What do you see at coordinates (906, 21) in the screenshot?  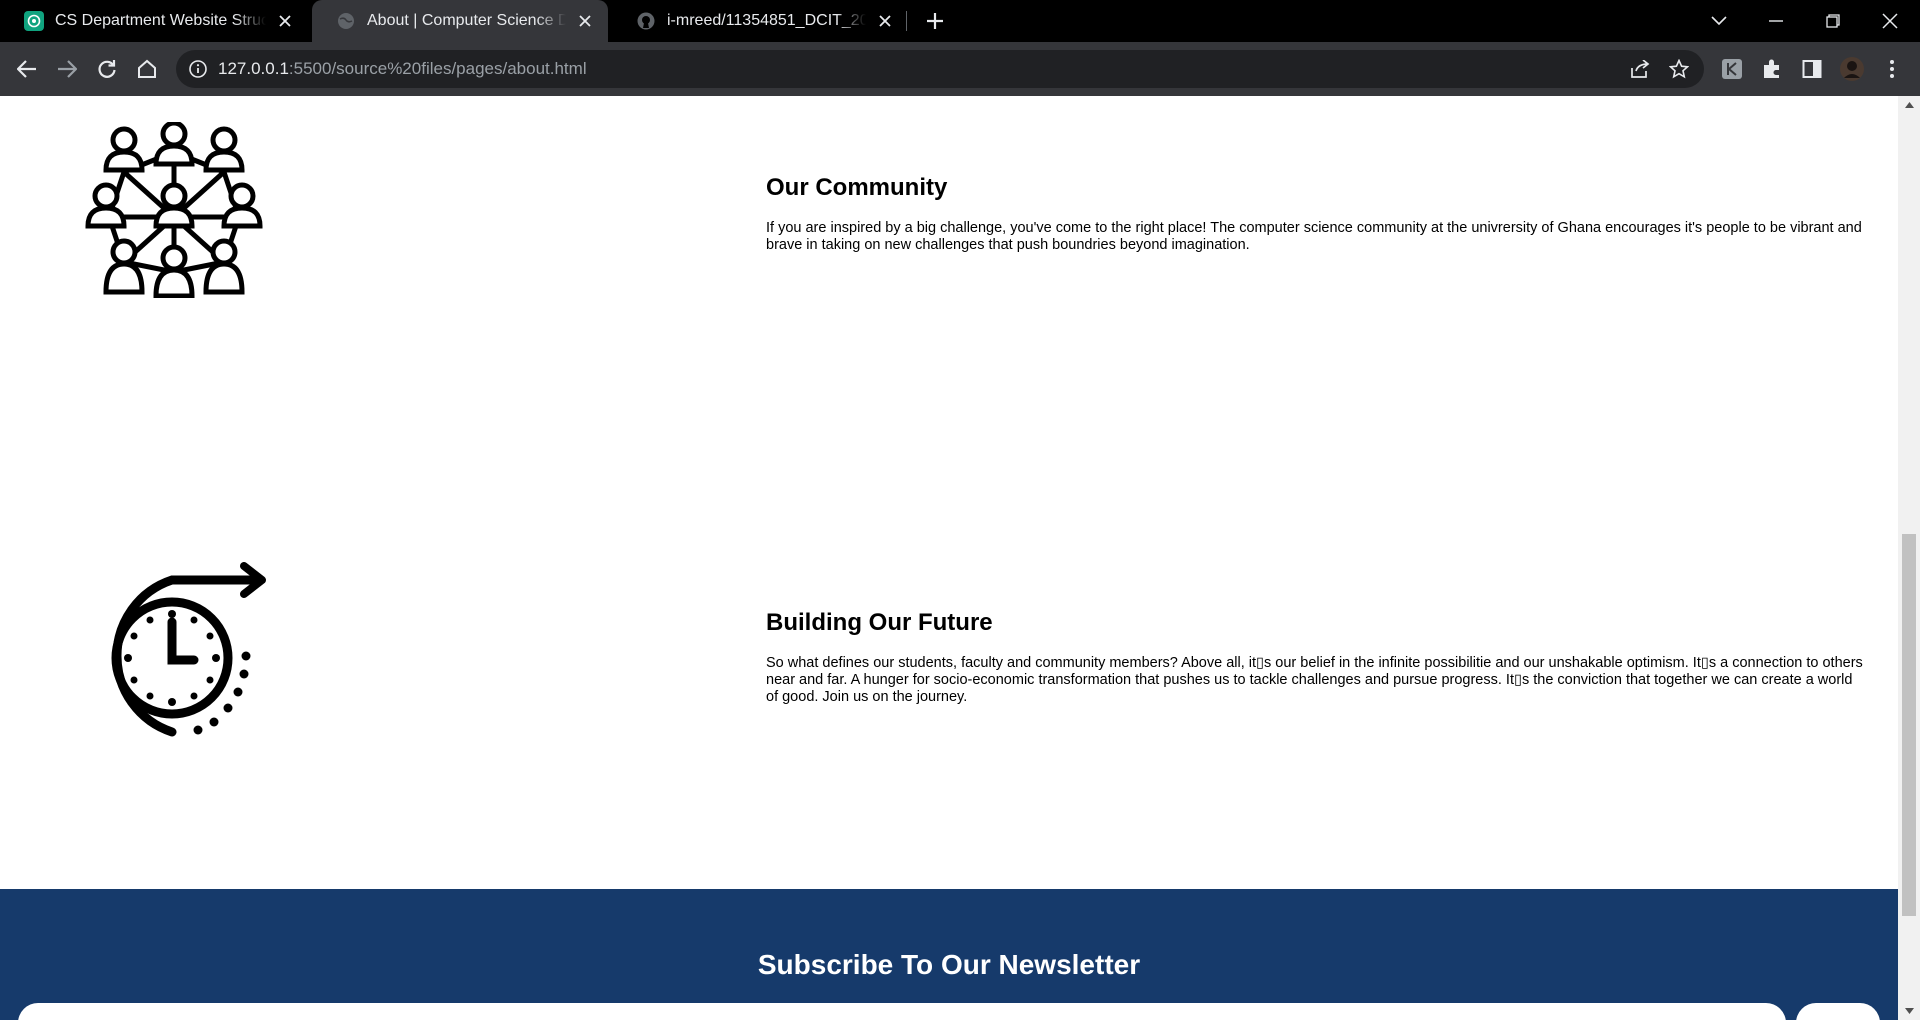 I see `tab-separator` at bounding box center [906, 21].